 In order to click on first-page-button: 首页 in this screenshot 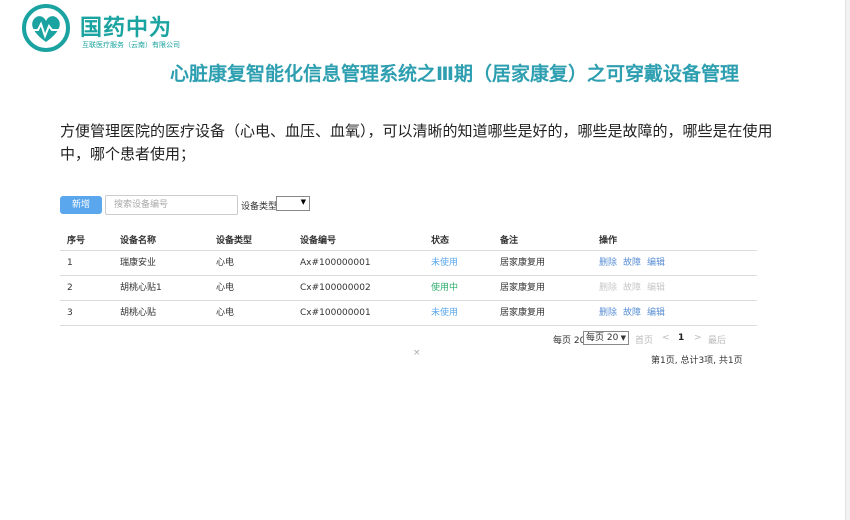, I will do `click(644, 339)`.